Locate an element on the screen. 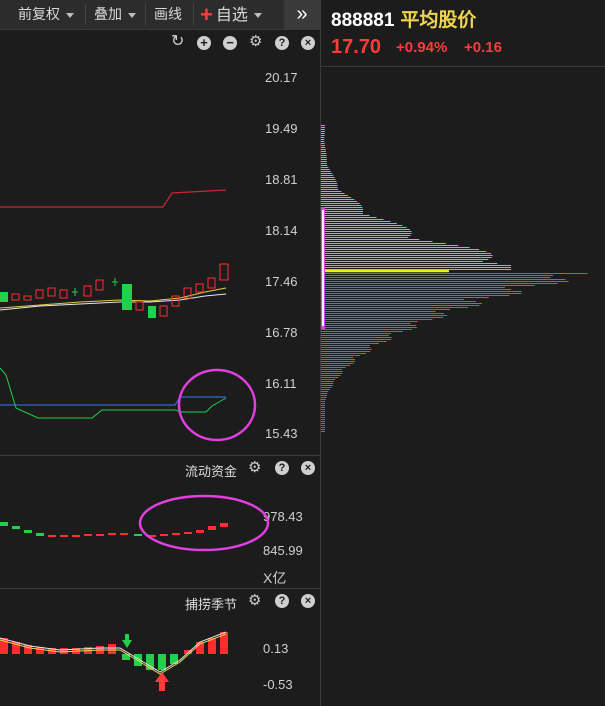 This screenshot has height=706, width=605. huaxian-label: 画线 is located at coordinates (168, 14).